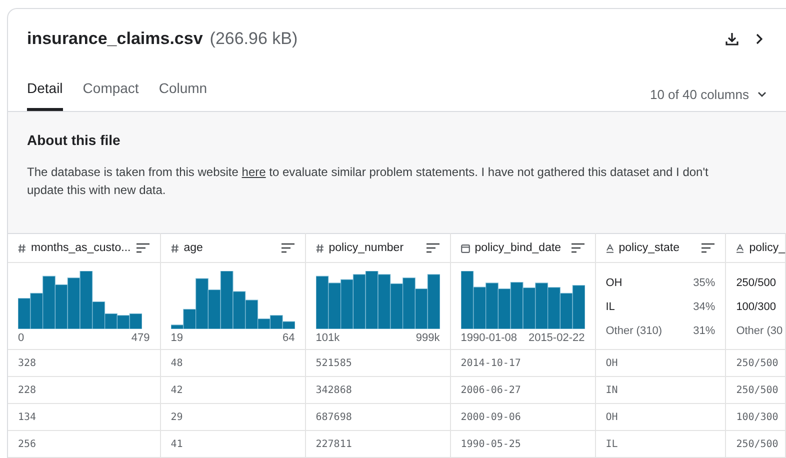 The height and width of the screenshot is (458, 786). Describe the element at coordinates (649, 248) in the screenshot. I see `column-header: policy_state` at that location.